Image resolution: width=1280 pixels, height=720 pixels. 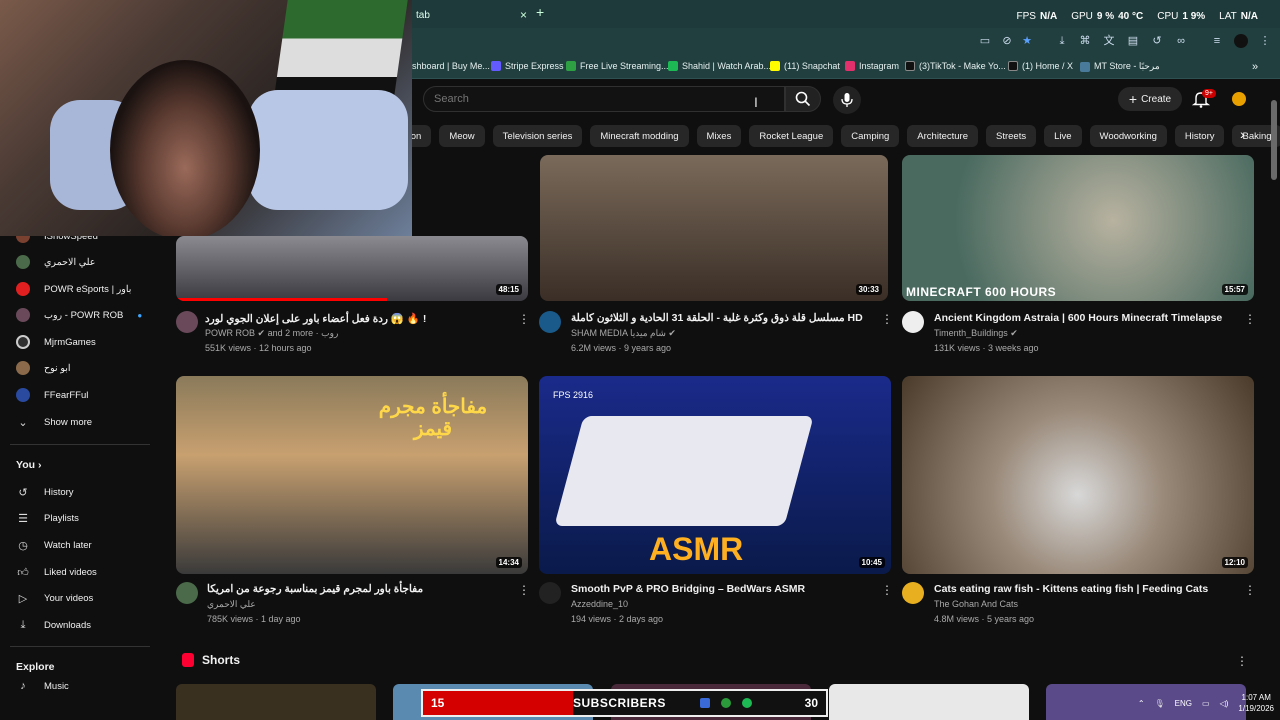 I want to click on chip: Camping, so click(x=870, y=136).